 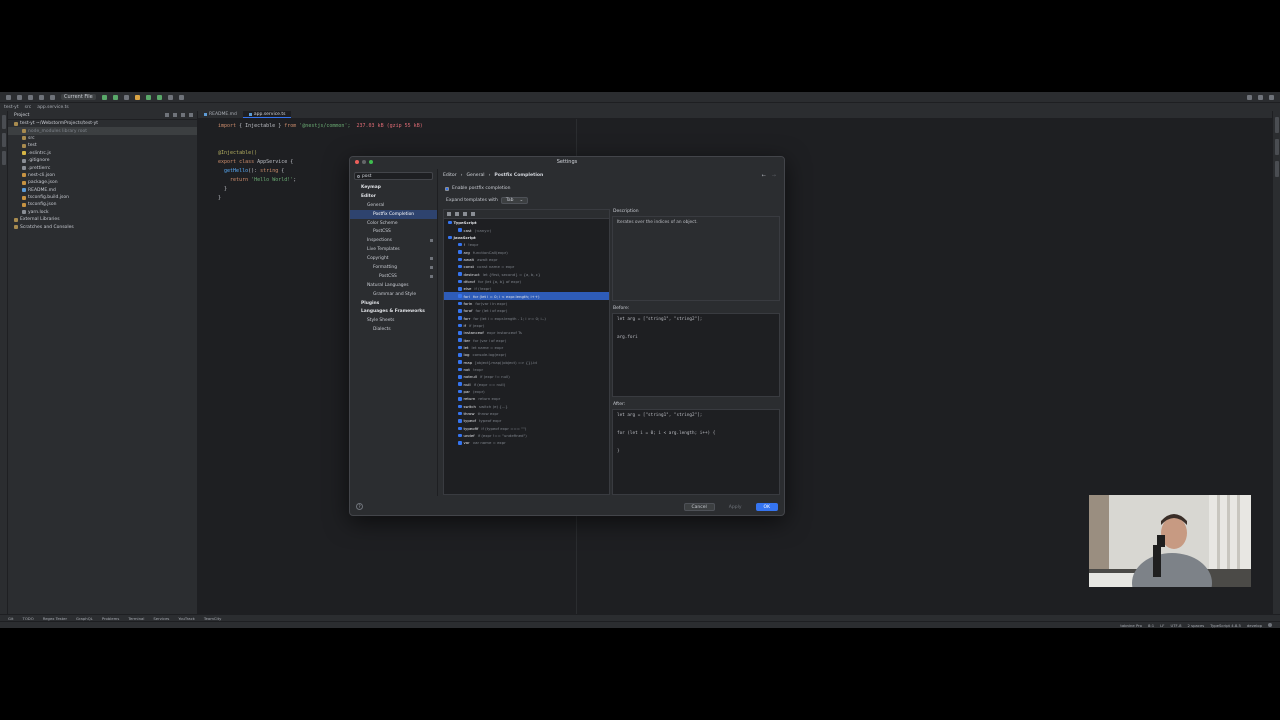 What do you see at coordinates (148, 97) in the screenshot?
I see `commit-icon` at bounding box center [148, 97].